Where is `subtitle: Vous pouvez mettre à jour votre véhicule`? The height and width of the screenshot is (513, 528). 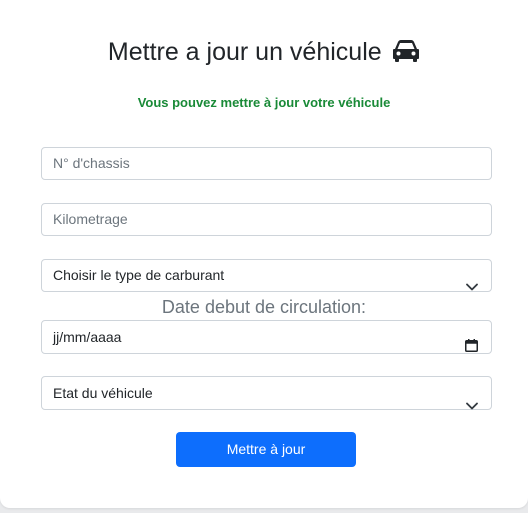
subtitle: Vous pouvez mettre à jour votre véhicule is located at coordinates (264, 102).